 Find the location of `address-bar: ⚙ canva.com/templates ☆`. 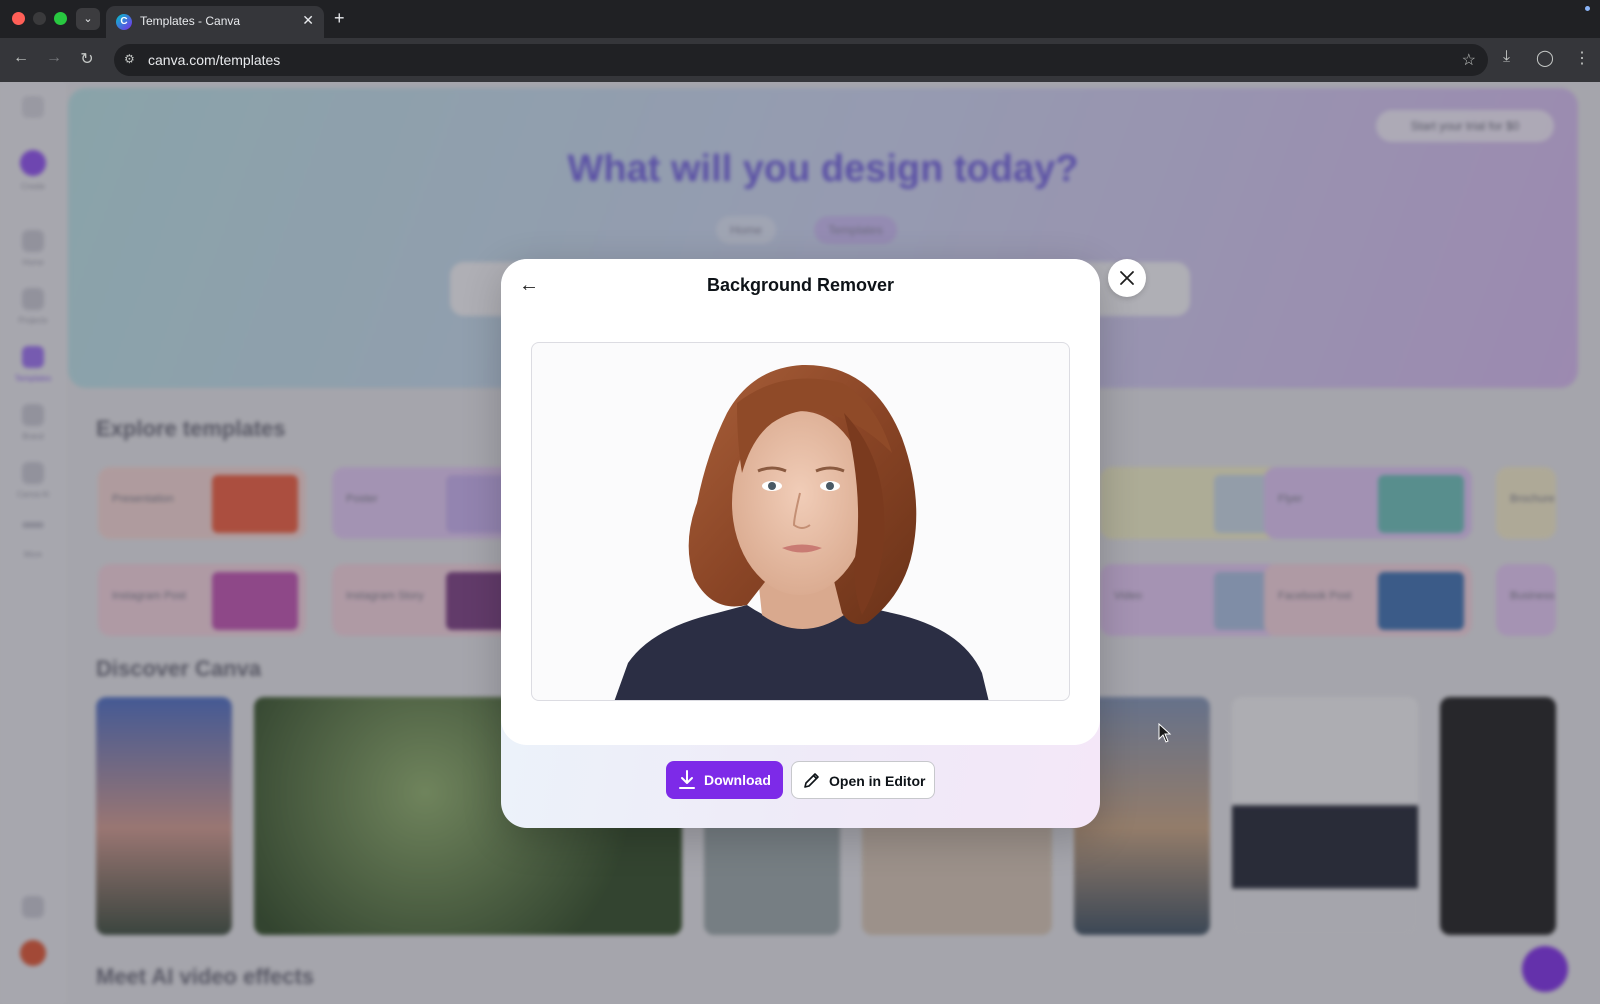

address-bar: ⚙ canva.com/templates ☆ is located at coordinates (801, 60).